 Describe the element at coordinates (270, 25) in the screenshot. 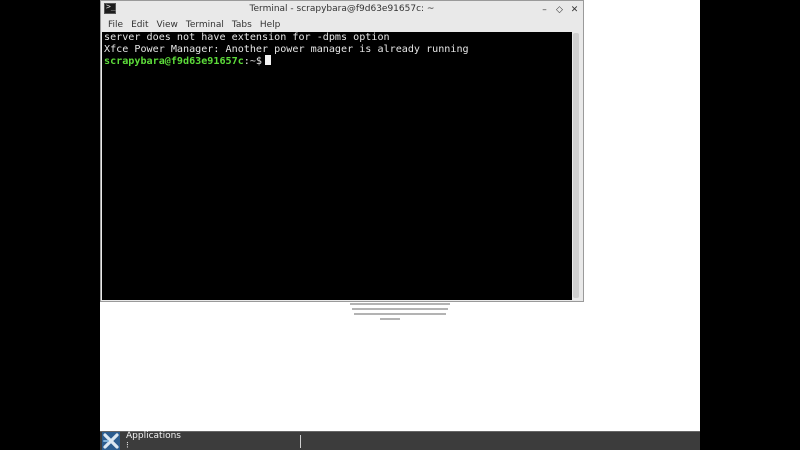

I see `menu-help: Help` at that location.